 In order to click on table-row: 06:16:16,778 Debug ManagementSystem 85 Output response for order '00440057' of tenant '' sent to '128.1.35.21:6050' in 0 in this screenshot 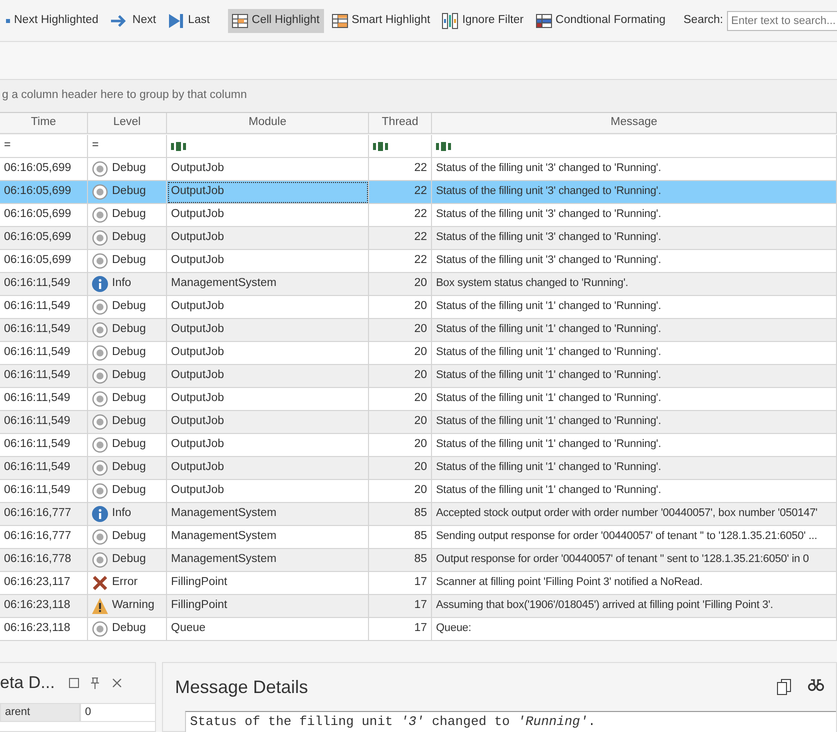, I will do `click(418, 560)`.